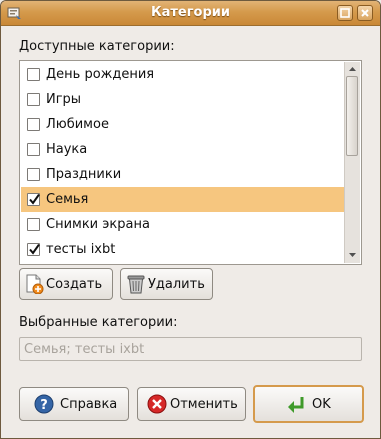 Image resolution: width=381 pixels, height=439 pixels. I want to click on category-label: Игры, so click(64, 99).